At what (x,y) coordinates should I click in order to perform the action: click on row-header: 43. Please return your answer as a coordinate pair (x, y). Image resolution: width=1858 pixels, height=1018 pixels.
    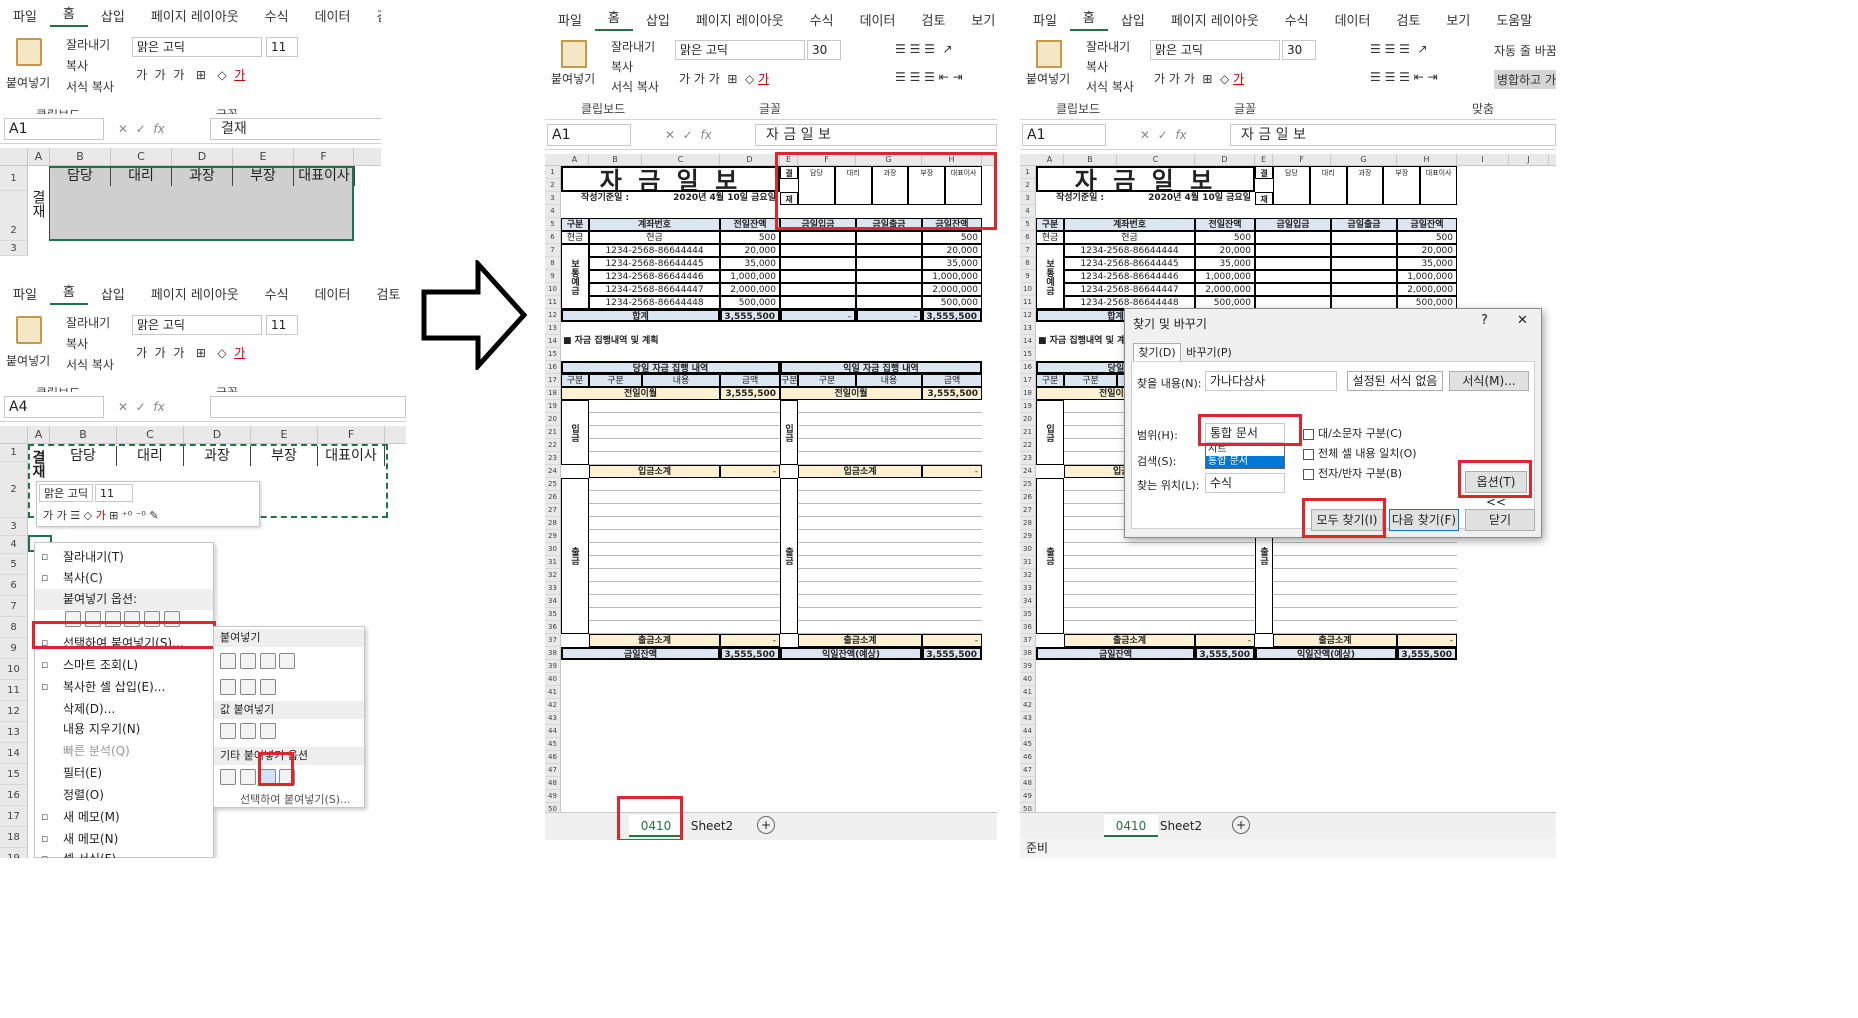
    Looking at the image, I should click on (553, 718).